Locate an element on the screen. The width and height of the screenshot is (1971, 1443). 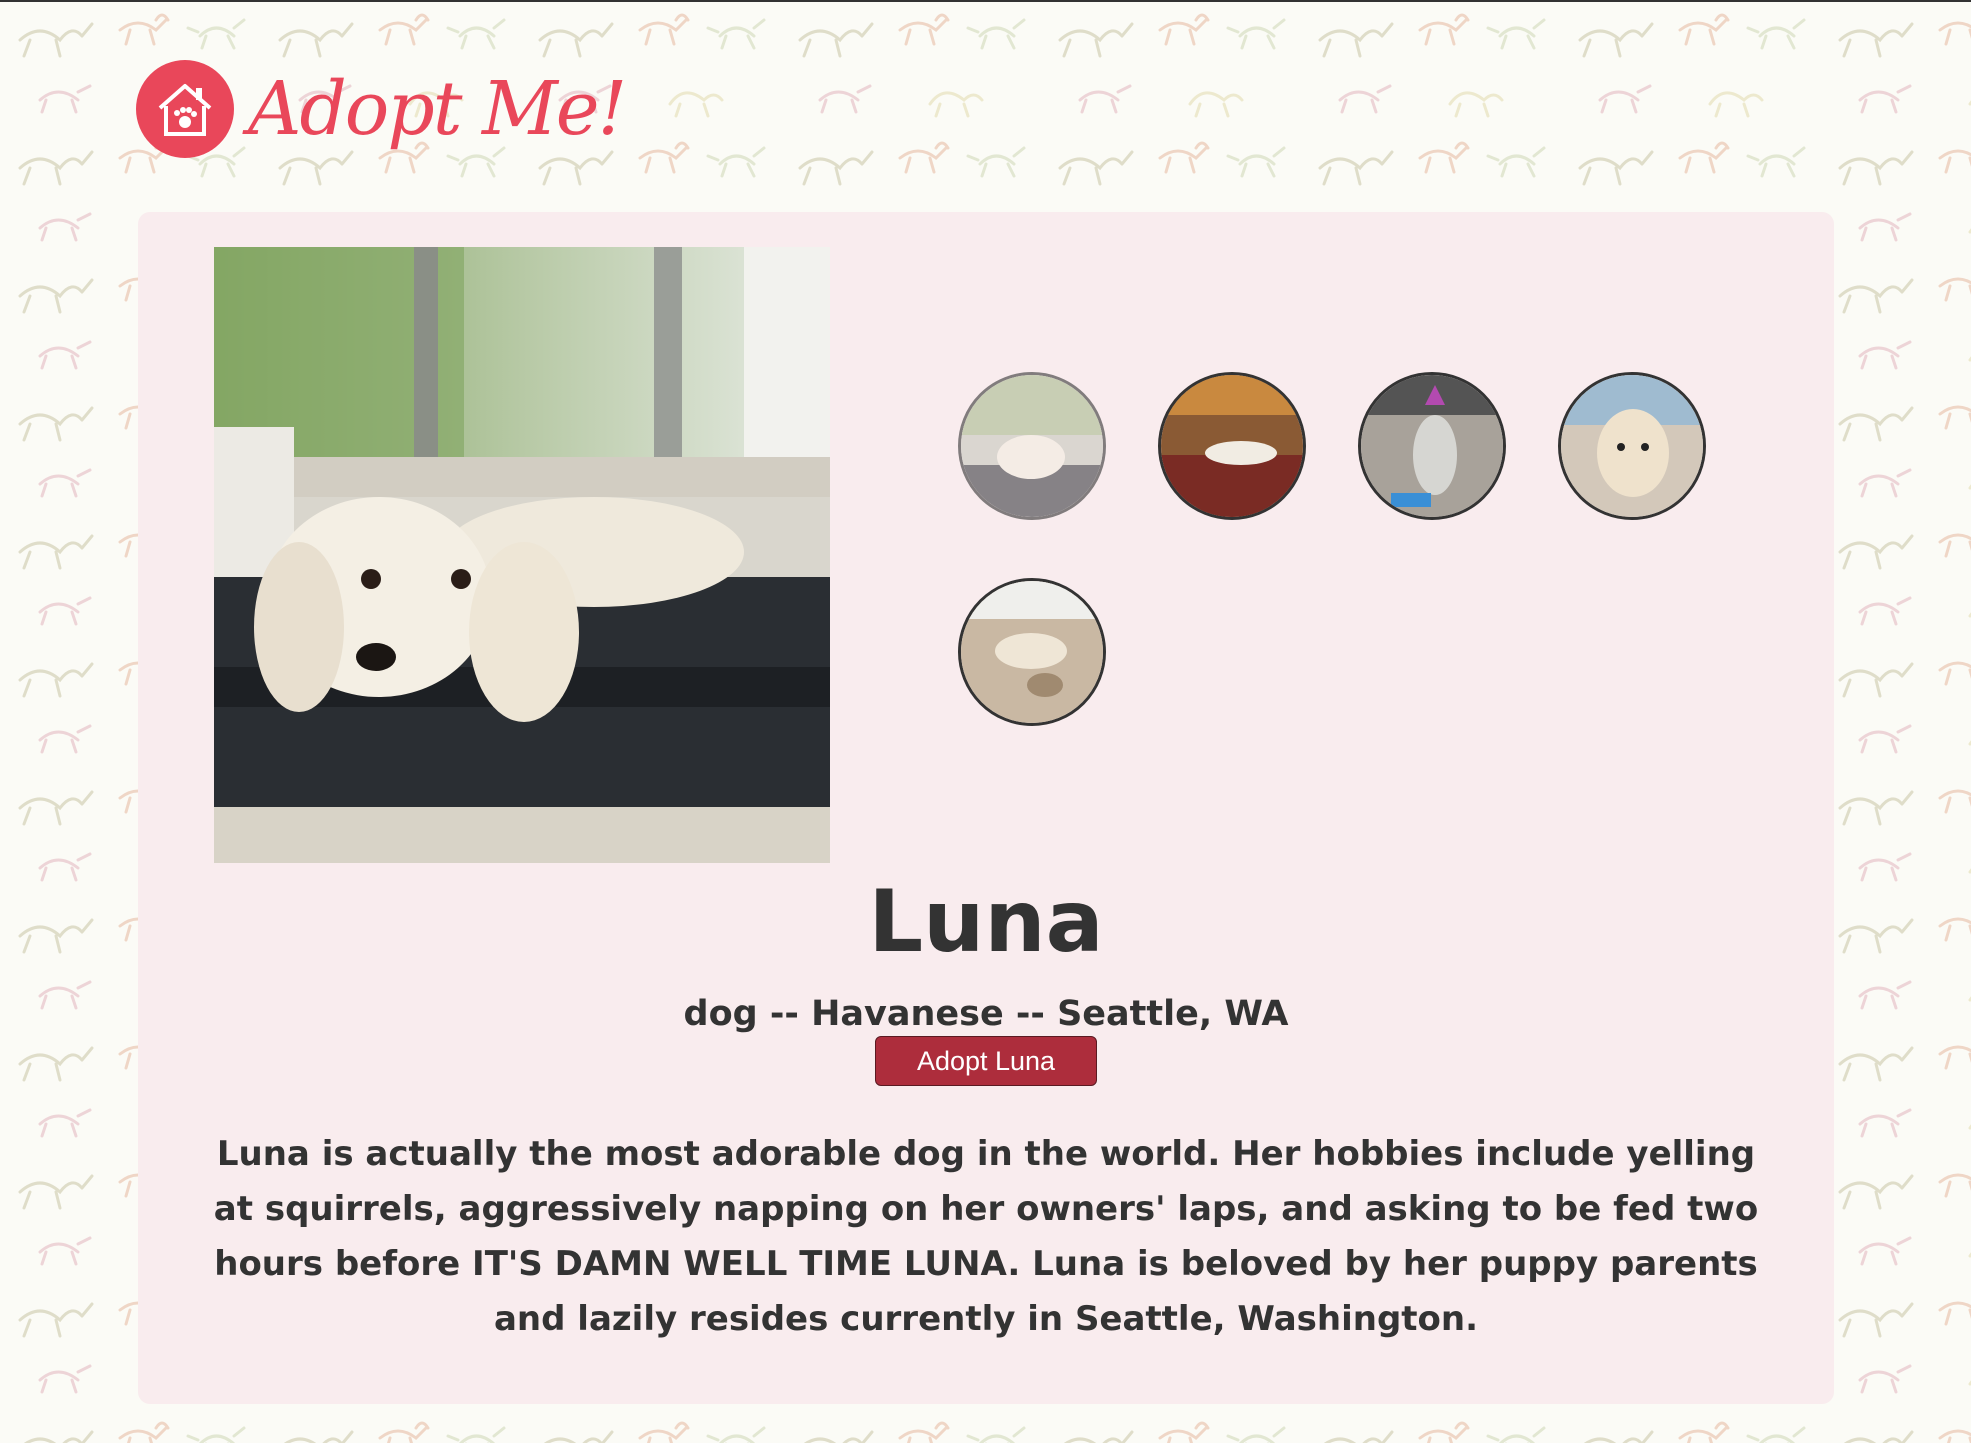
site-logo: Adopt Me! is located at coordinates (381, 109).